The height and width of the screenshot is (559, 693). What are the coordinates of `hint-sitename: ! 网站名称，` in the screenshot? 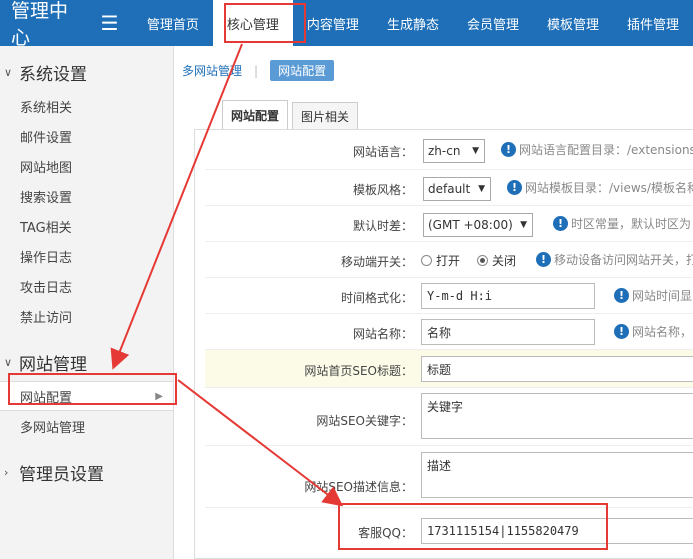 It's located at (653, 331).